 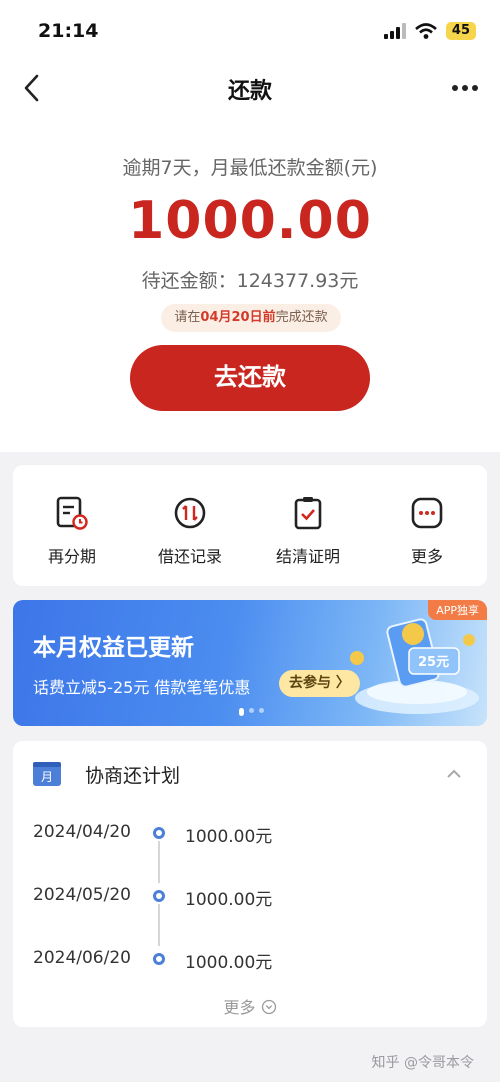 What do you see at coordinates (394, 31) in the screenshot?
I see `signal-icon` at bounding box center [394, 31].